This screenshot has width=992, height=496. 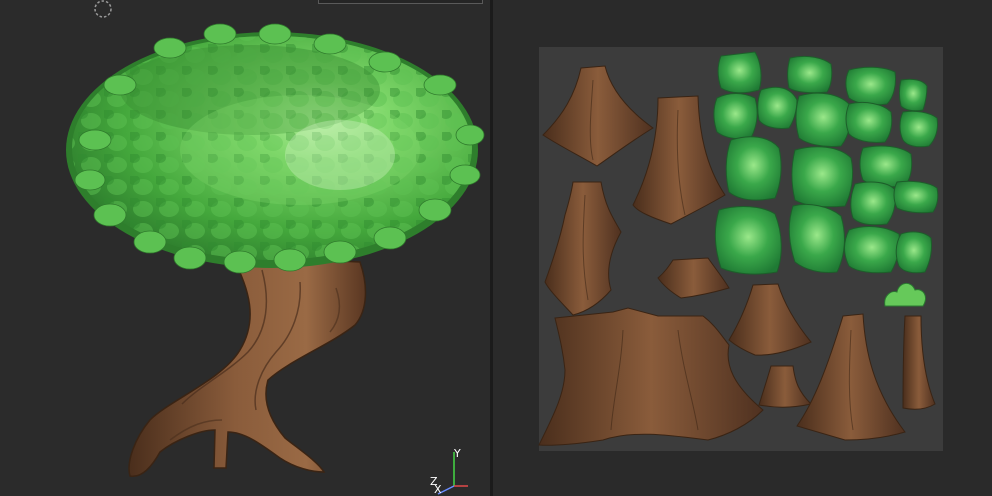 I want to click on viewport-top-field, so click(x=400, y=2).